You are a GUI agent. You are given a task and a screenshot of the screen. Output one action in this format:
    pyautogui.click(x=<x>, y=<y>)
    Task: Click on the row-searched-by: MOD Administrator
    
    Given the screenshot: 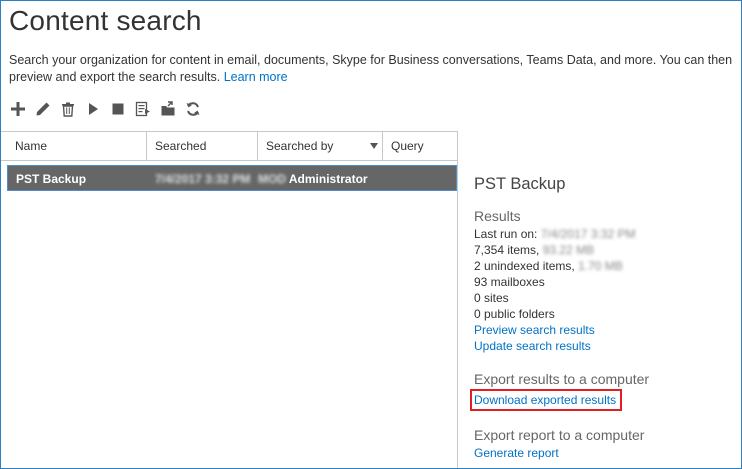 What is the action you would take?
    pyautogui.click(x=313, y=178)
    